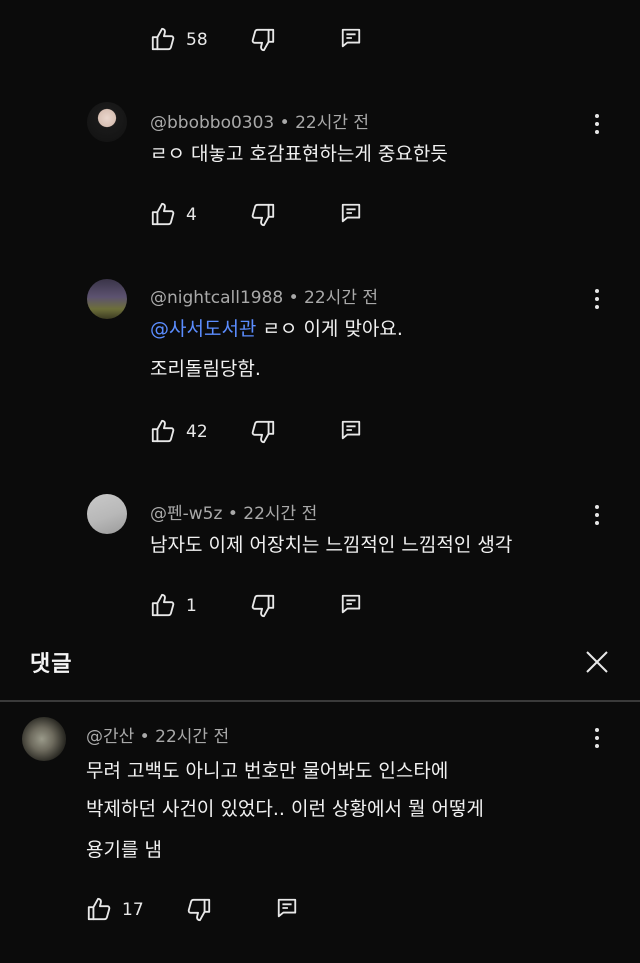  I want to click on comment-meta: @간산 • 22시간 전, so click(158, 737).